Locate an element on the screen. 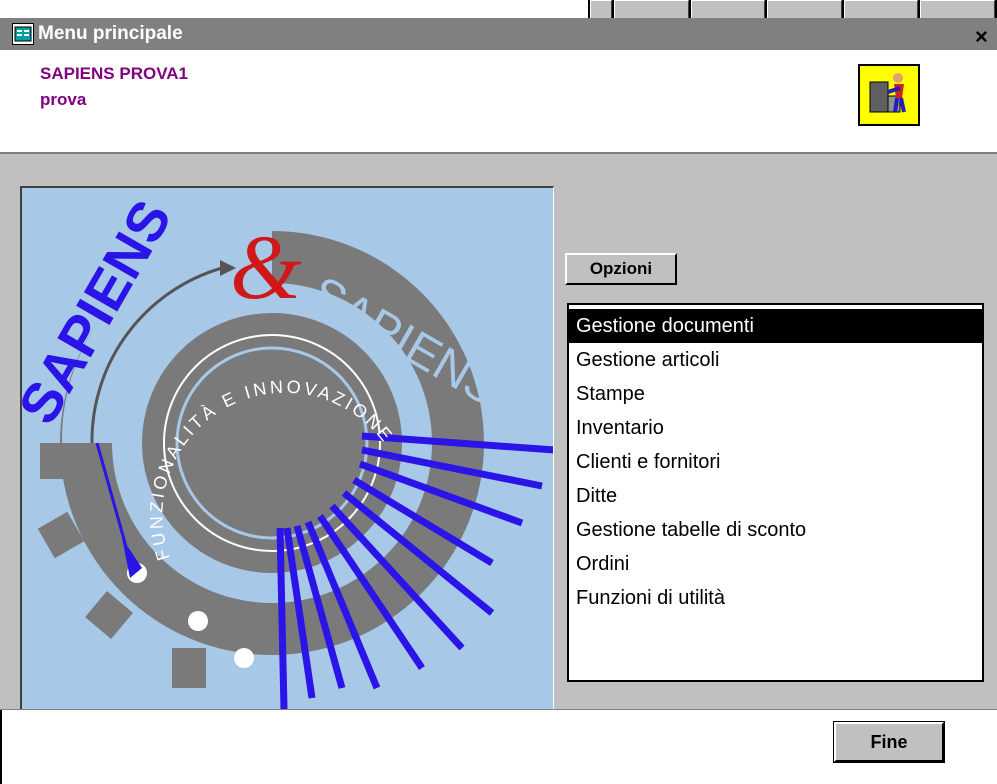 The width and height of the screenshot is (997, 784). fine-button: Fine is located at coordinates (889, 742).